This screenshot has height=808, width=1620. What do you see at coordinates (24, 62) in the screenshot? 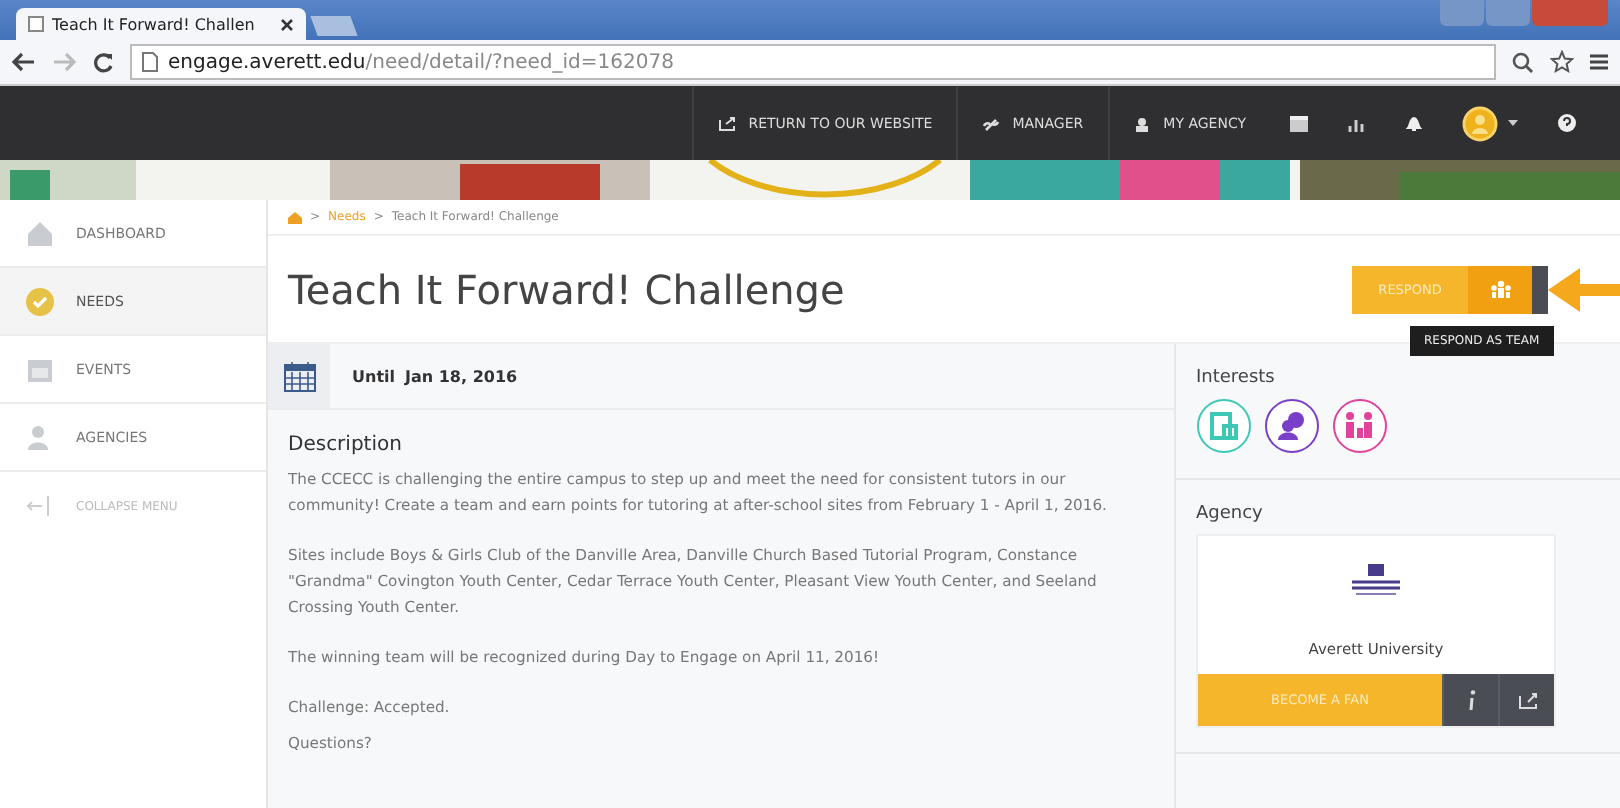
I see `back-icon` at bounding box center [24, 62].